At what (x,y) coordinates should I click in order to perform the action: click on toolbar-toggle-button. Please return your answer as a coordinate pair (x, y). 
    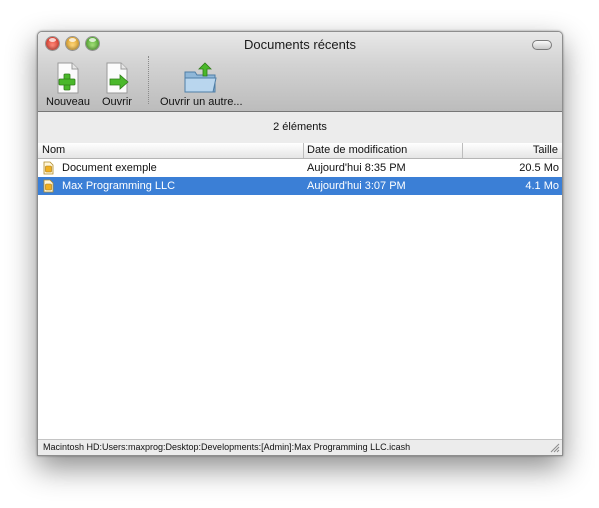
    Looking at the image, I should click on (542, 45).